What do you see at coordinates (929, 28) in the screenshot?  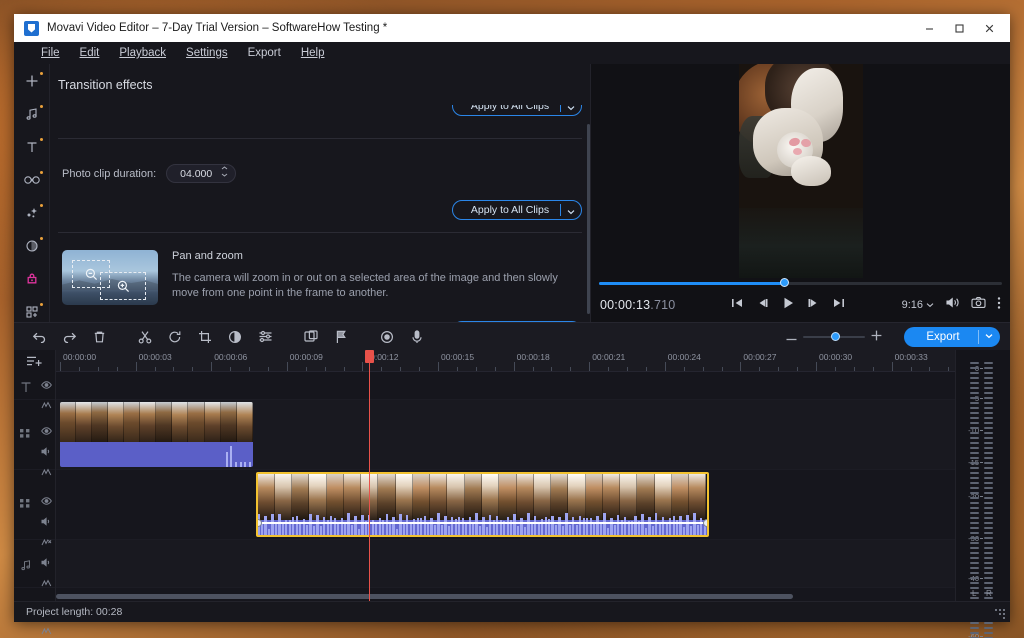 I see `minimize-button` at bounding box center [929, 28].